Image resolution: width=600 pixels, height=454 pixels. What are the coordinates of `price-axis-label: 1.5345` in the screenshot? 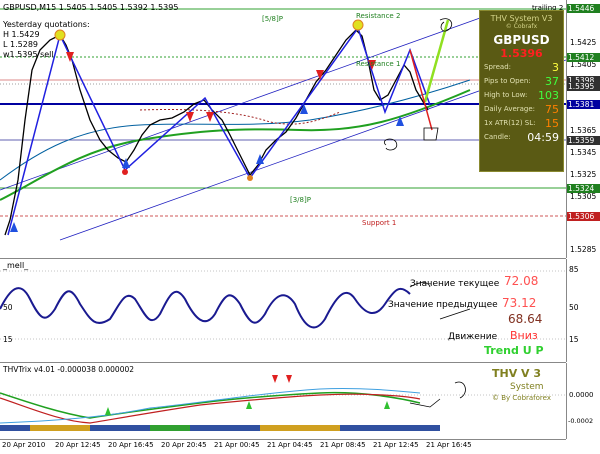 It's located at (583, 152).